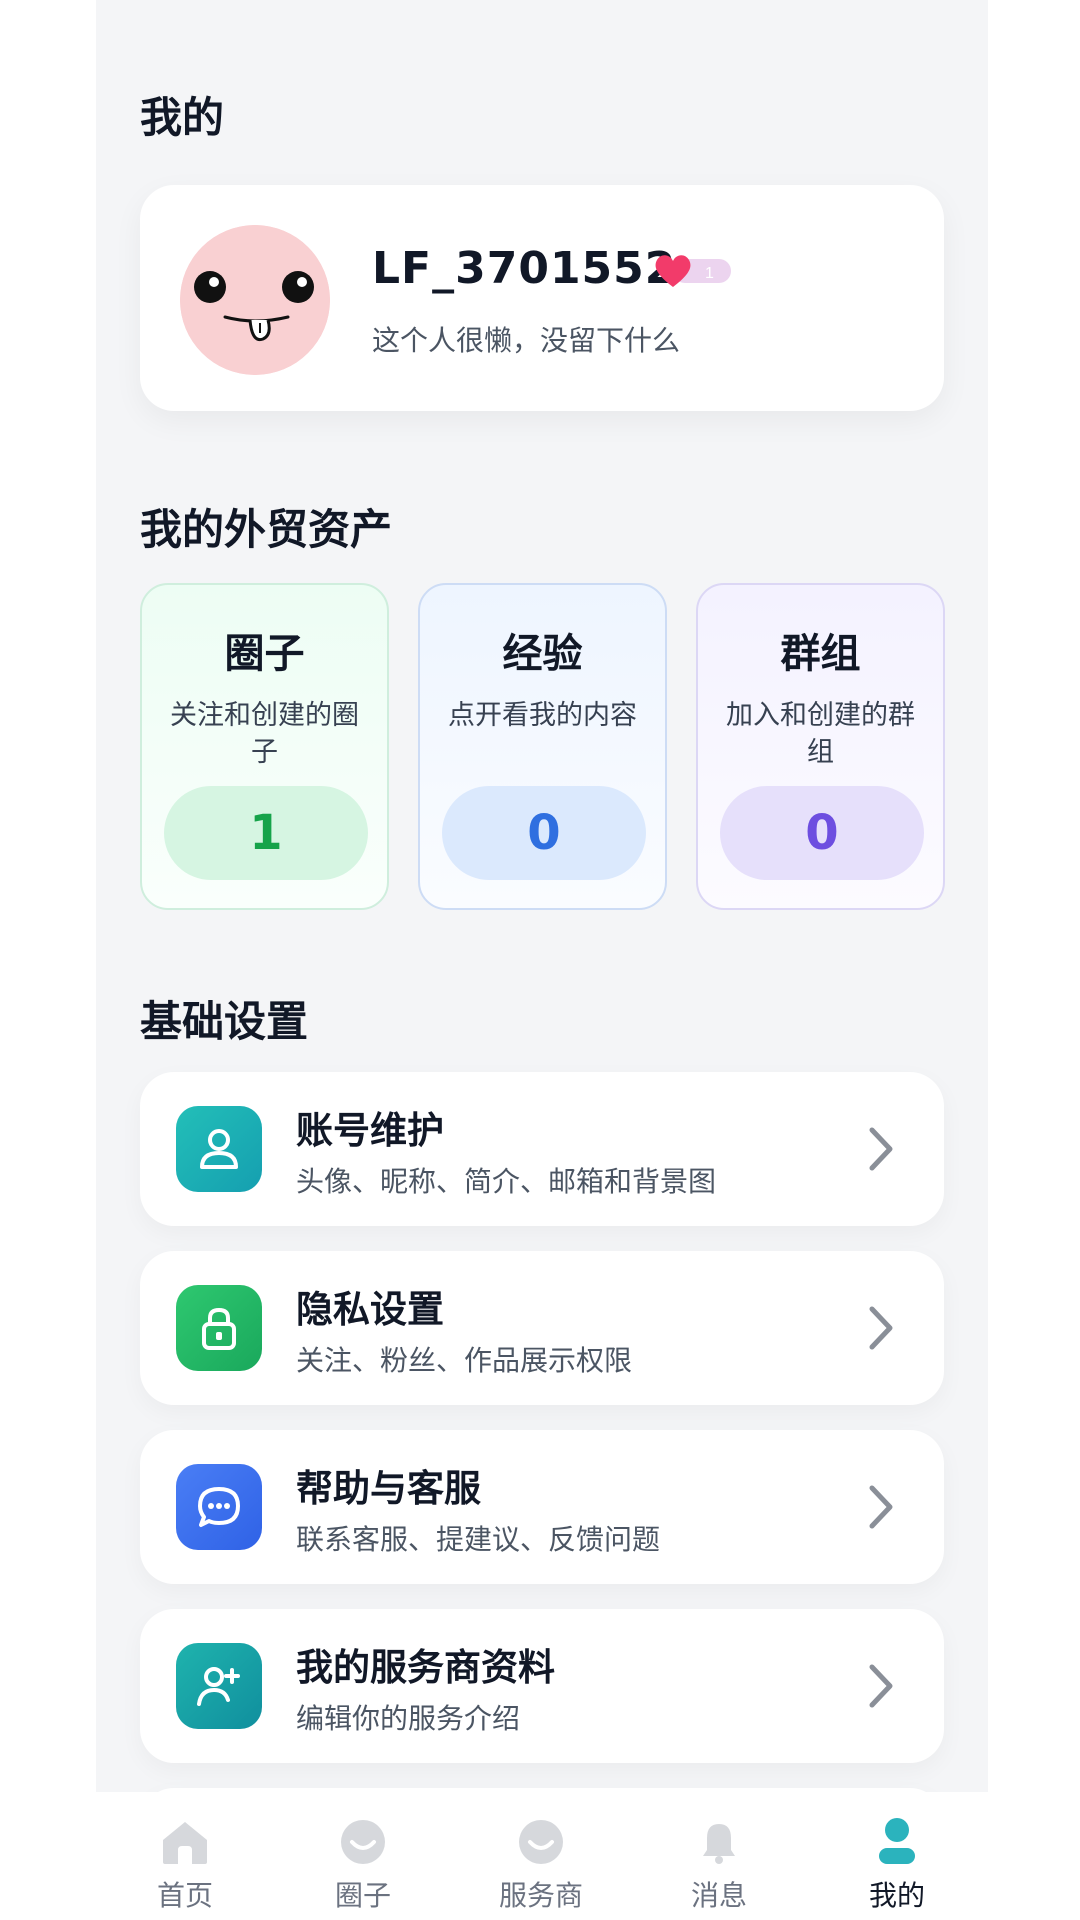 The image size is (1080, 1920). What do you see at coordinates (184, 1895) in the screenshot?
I see `tab-label: 首页` at bounding box center [184, 1895].